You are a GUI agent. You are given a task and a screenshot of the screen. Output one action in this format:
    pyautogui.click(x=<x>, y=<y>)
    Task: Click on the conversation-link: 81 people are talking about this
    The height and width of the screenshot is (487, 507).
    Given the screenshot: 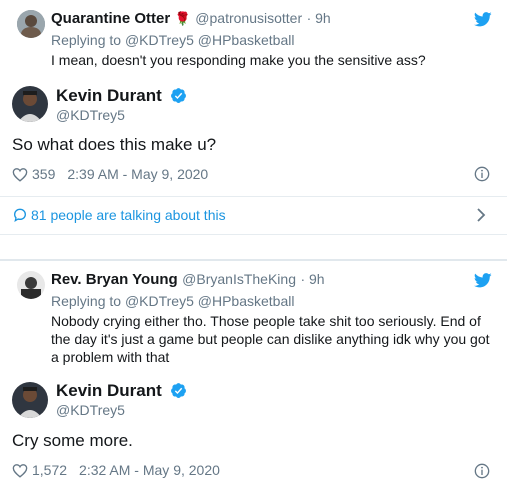 What is the action you would take?
    pyautogui.click(x=253, y=215)
    